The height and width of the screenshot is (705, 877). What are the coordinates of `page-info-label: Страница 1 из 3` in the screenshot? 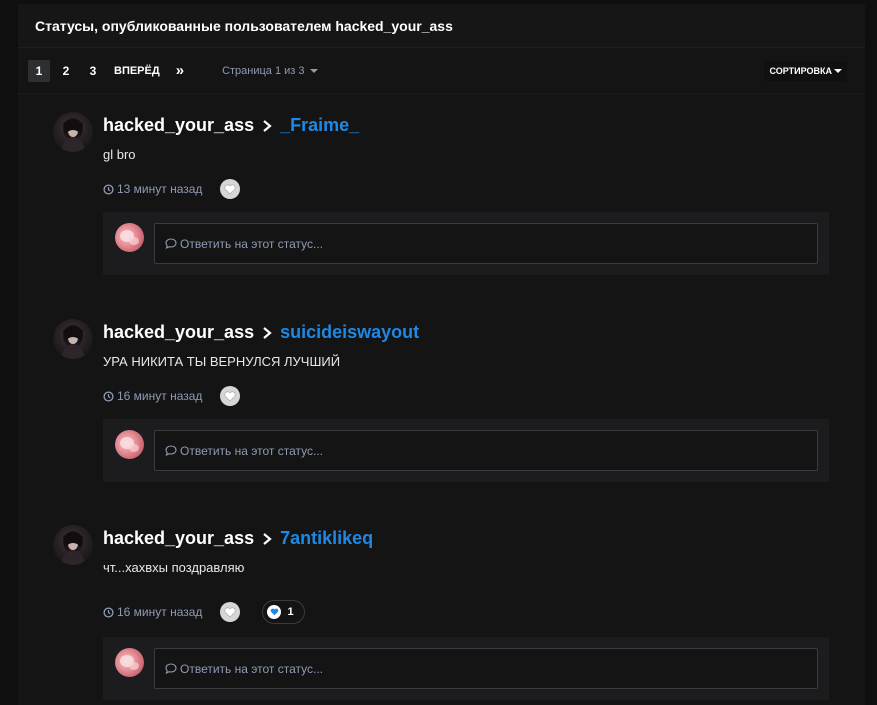 It's located at (263, 70).